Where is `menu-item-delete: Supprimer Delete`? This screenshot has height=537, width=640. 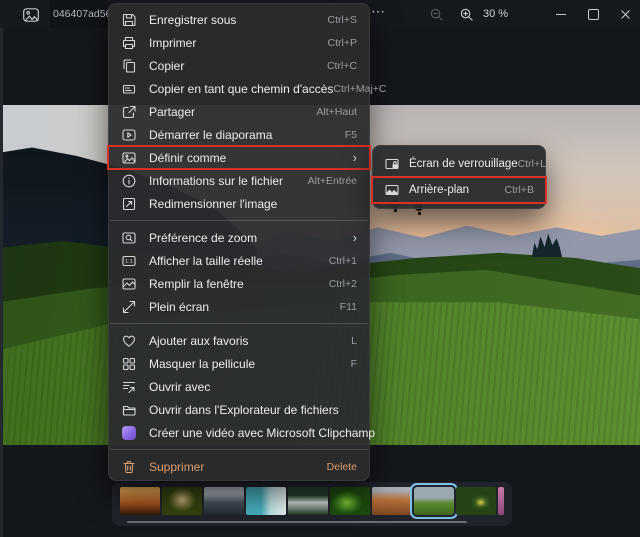 menu-item-delete: Supprimer Delete is located at coordinates (239, 466).